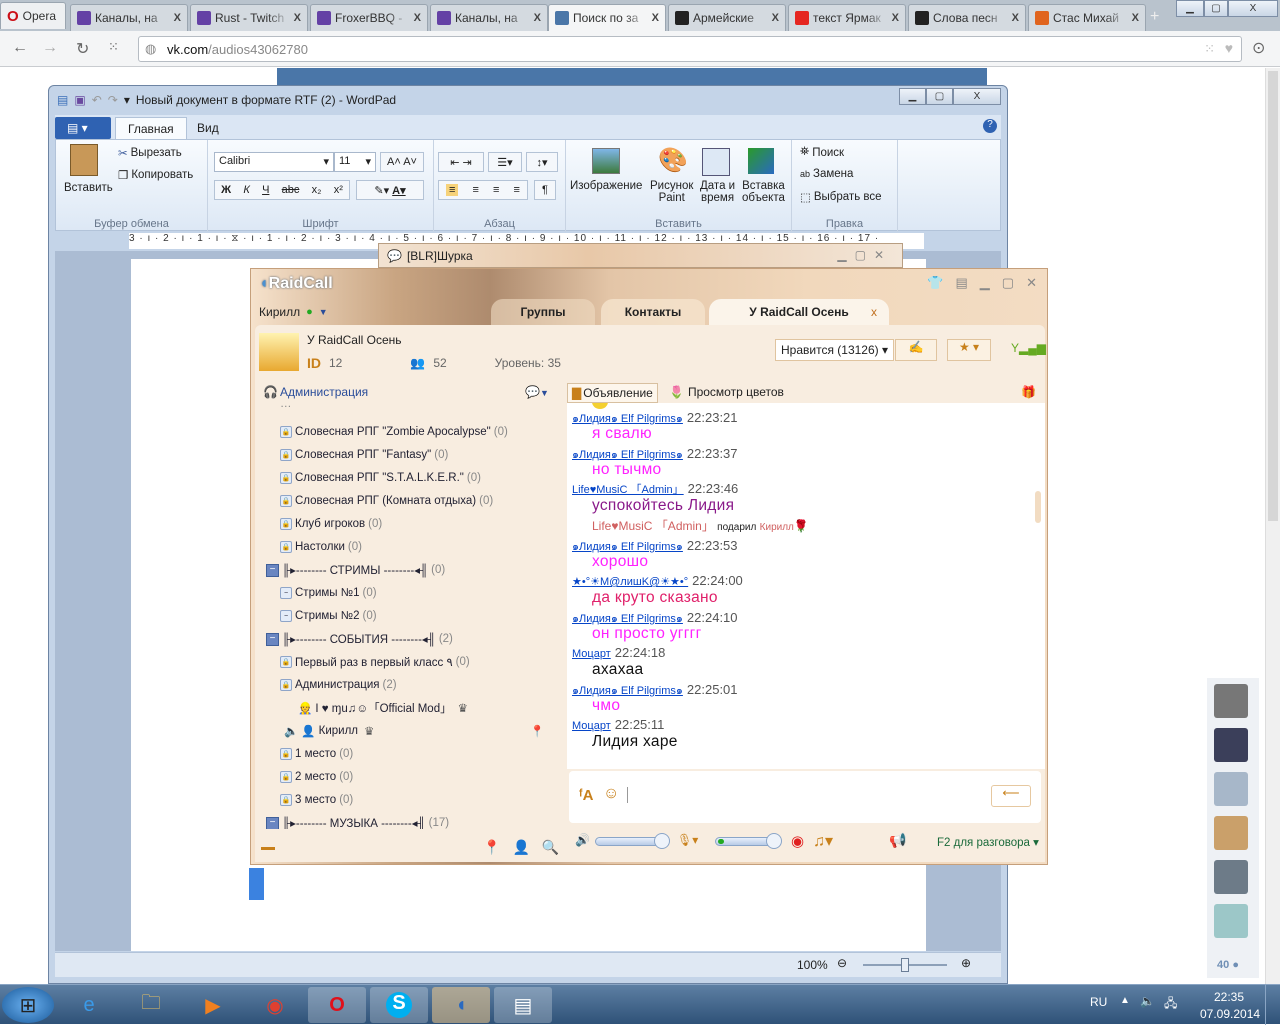  I want to click on browser-tab: FroxerBBQ - X, so click(369, 17).